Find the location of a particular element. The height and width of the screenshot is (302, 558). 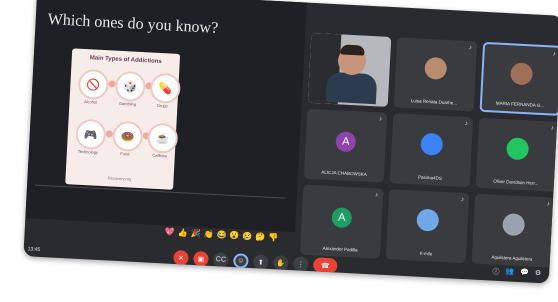

activities-icon: ⚙ is located at coordinates (538, 274).